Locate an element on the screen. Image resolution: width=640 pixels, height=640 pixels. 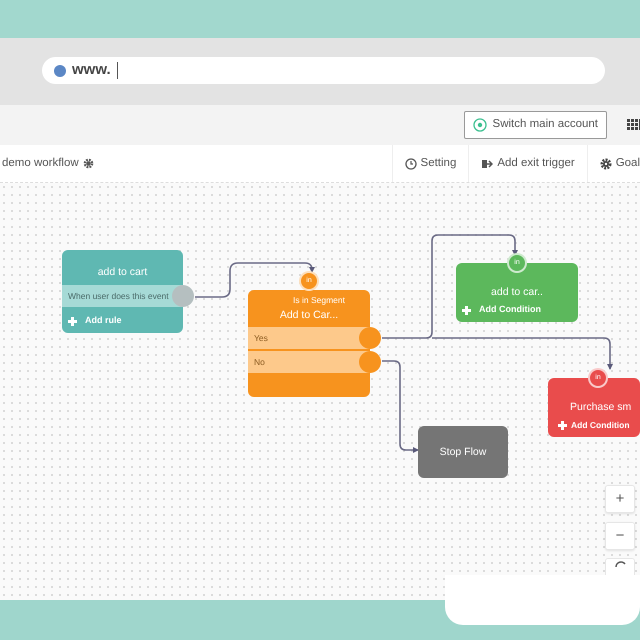
exit-icon is located at coordinates (487, 164).